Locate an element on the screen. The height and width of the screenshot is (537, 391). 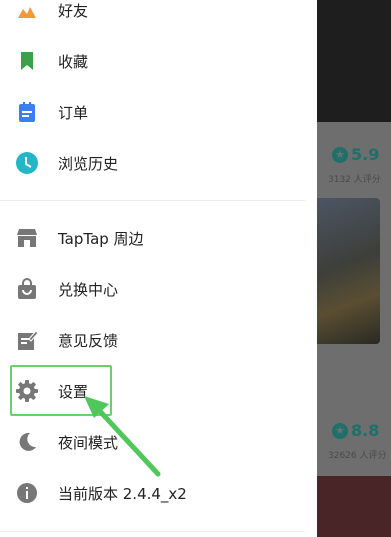
store-icon is located at coordinates (27, 238).